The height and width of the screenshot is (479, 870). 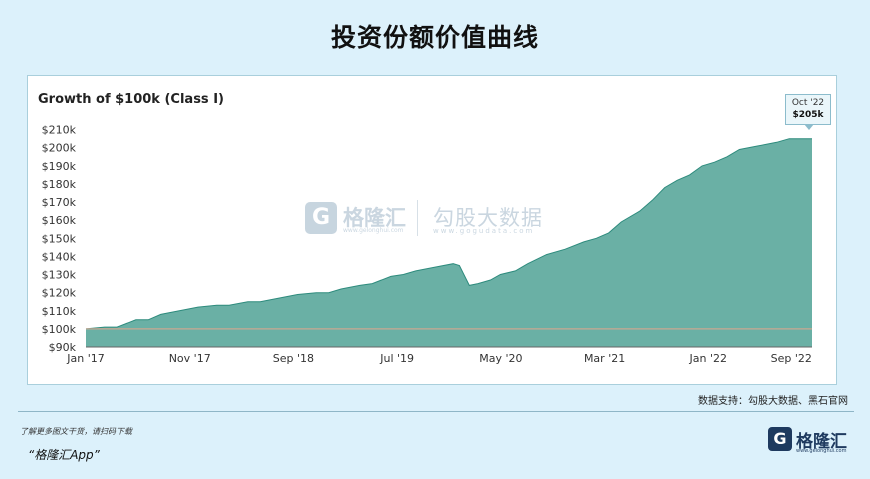 What do you see at coordinates (436, 411) in the screenshot?
I see `footer-divider` at bounding box center [436, 411].